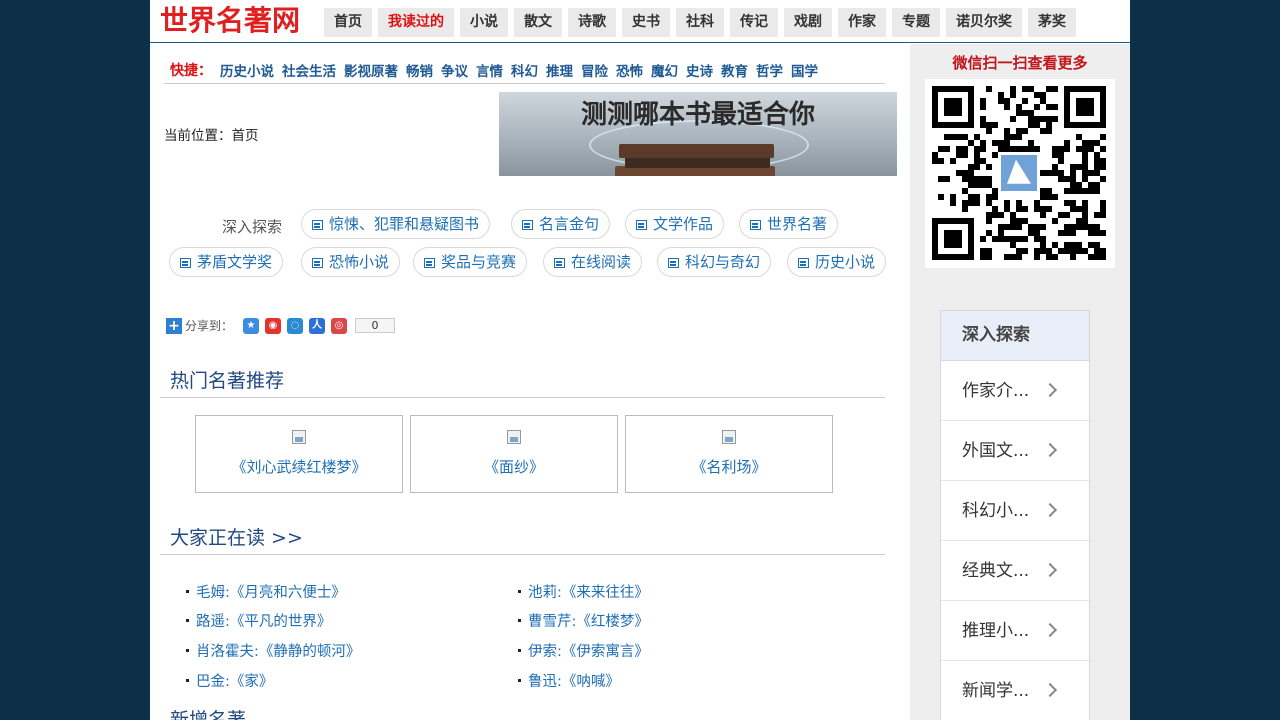 The width and height of the screenshot is (1280, 720). I want to click on share-label: 分享到：, so click(209, 326).